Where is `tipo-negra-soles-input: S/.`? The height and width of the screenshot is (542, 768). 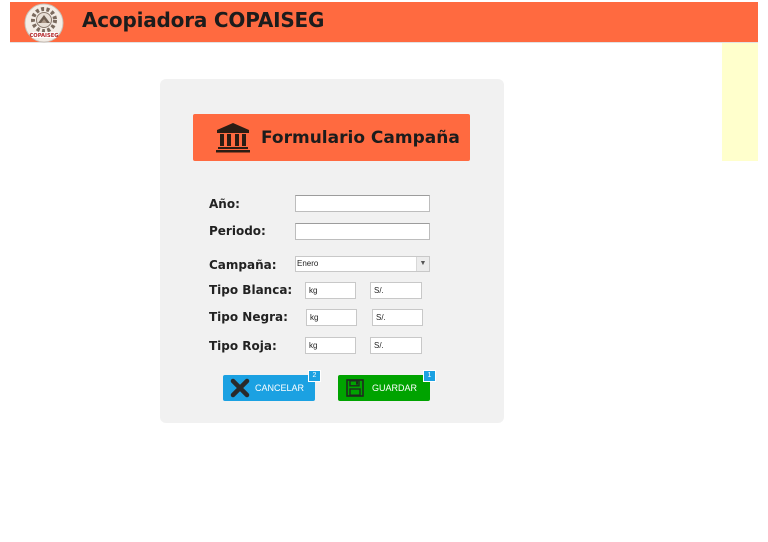 tipo-negra-soles-input: S/. is located at coordinates (397, 317).